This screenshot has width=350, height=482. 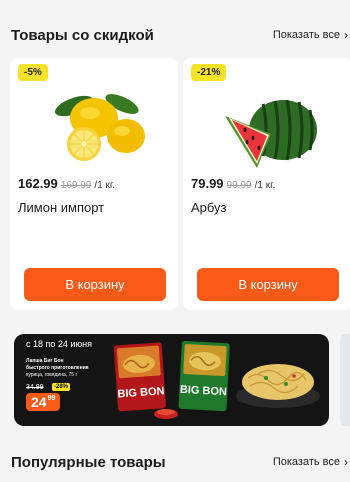 I want to click on next-banner-peek, so click(x=345, y=380).